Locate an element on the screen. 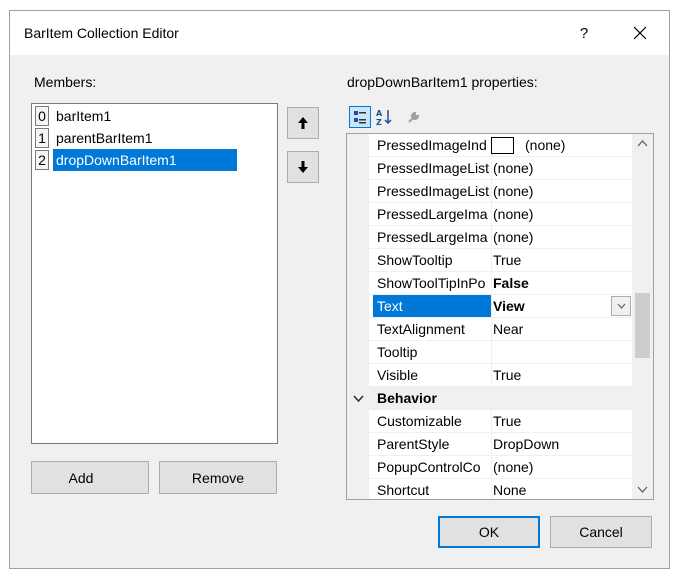 The width and height of the screenshot is (679, 582). property-row: Tooltip is located at coordinates (489, 352).